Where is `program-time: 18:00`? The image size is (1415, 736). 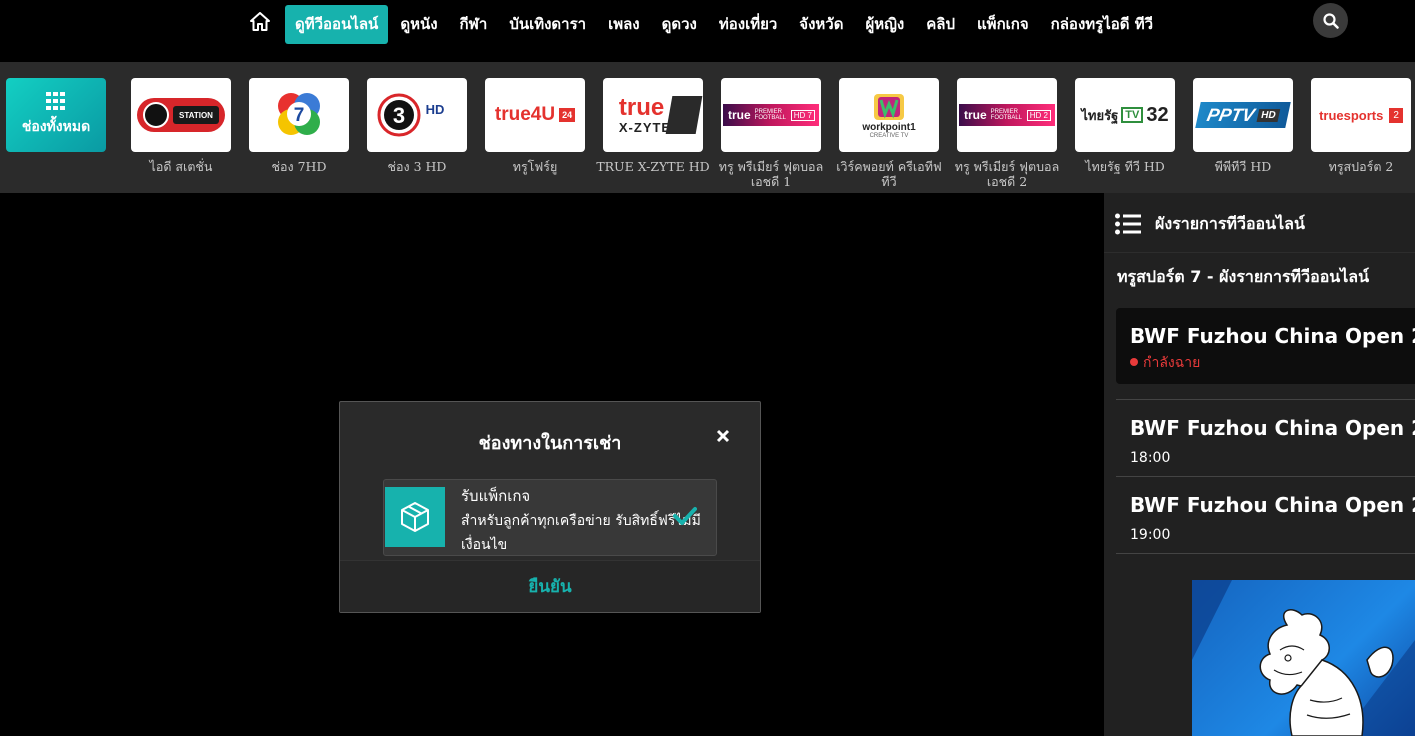 program-time: 18:00 is located at coordinates (1150, 458).